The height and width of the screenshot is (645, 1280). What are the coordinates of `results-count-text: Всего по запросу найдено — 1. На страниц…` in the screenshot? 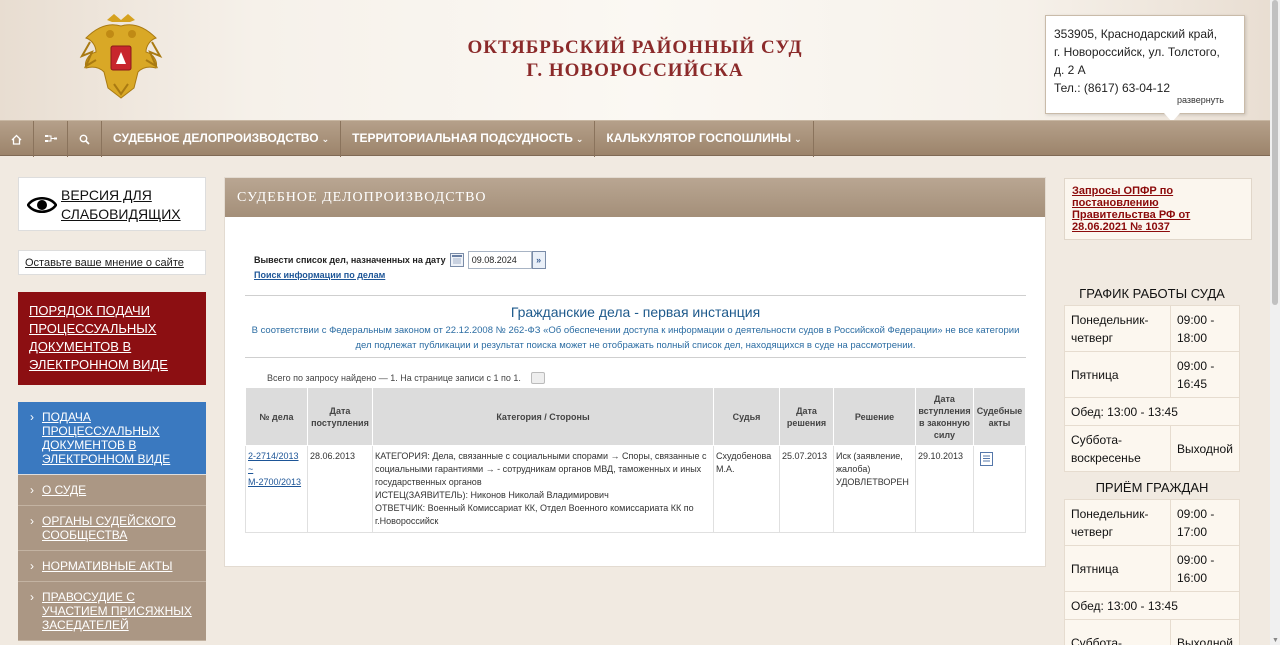 It's located at (394, 378).